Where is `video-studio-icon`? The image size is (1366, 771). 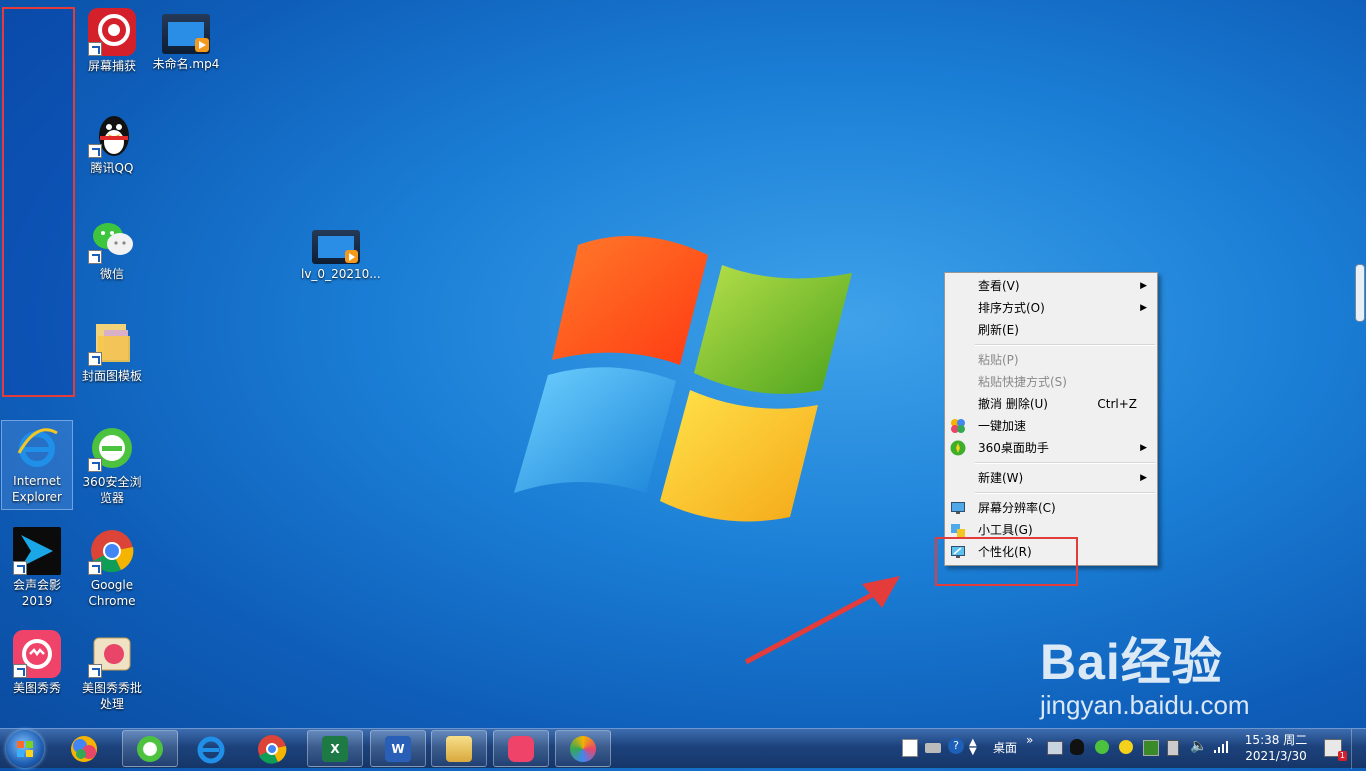 video-studio-icon is located at coordinates (37, 551).